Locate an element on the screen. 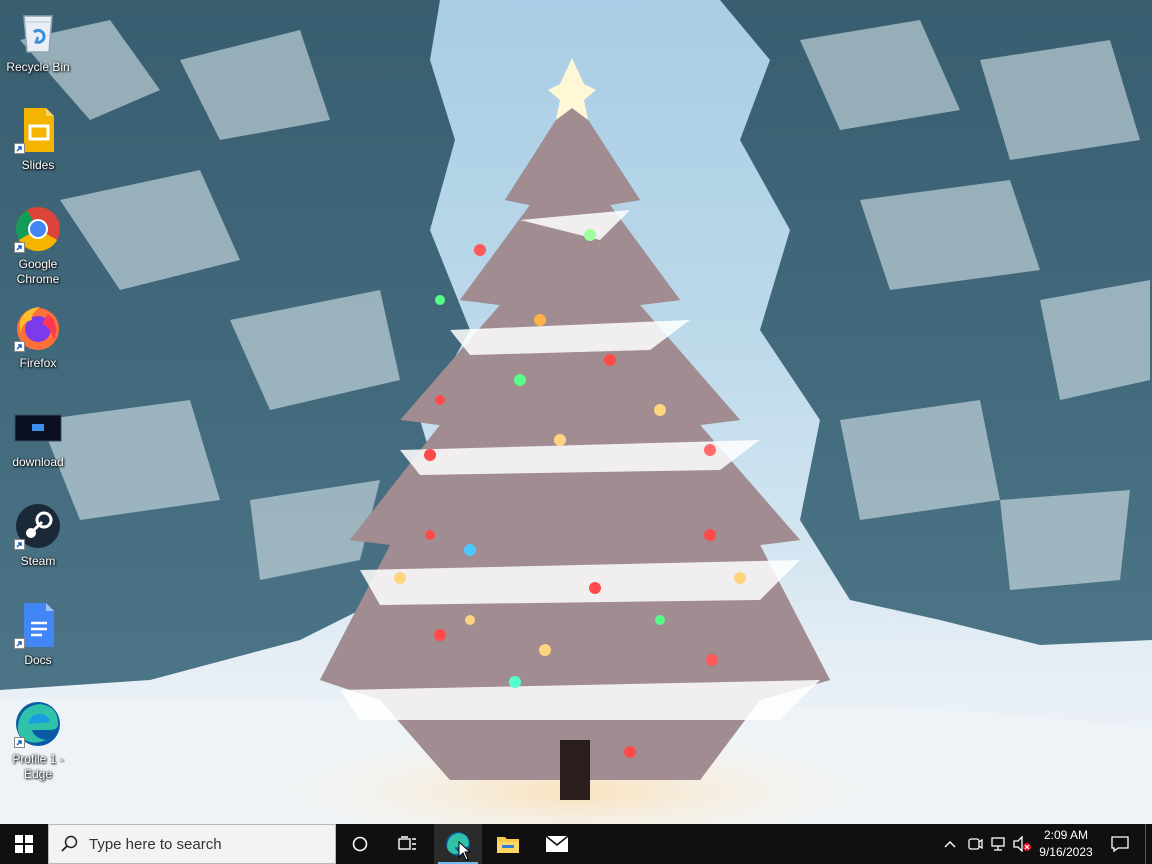  start-button is located at coordinates (24, 844).